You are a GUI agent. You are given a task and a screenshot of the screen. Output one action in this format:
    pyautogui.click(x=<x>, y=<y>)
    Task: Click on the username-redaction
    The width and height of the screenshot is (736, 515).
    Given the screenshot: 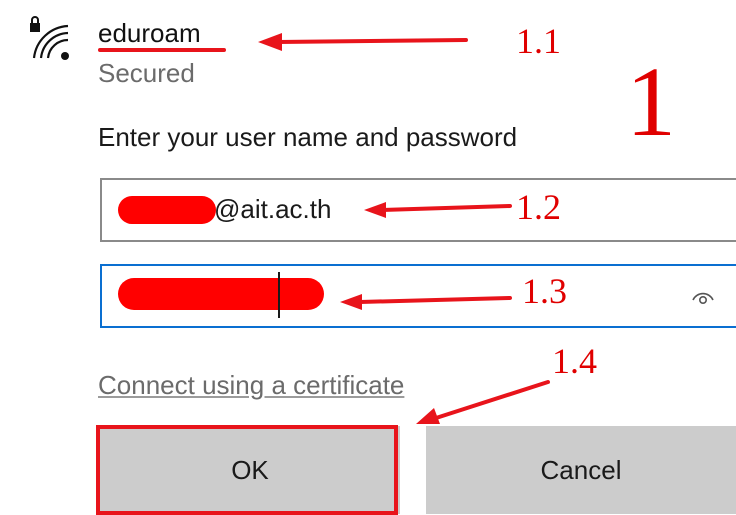 What is the action you would take?
    pyautogui.click(x=167, y=210)
    